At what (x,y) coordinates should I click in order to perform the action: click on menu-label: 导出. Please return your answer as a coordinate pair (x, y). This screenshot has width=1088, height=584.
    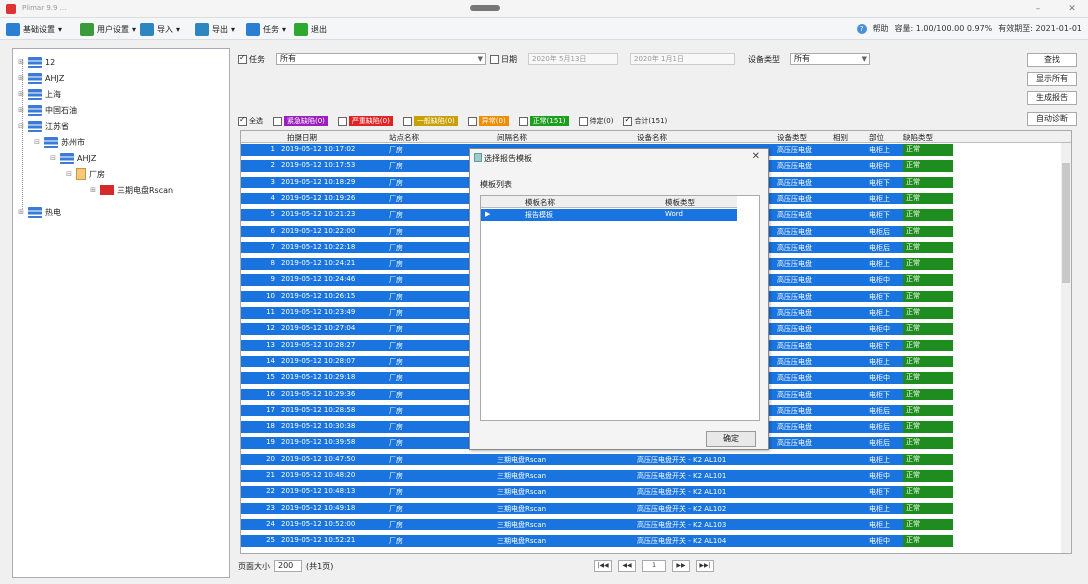
    Looking at the image, I should click on (220, 29).